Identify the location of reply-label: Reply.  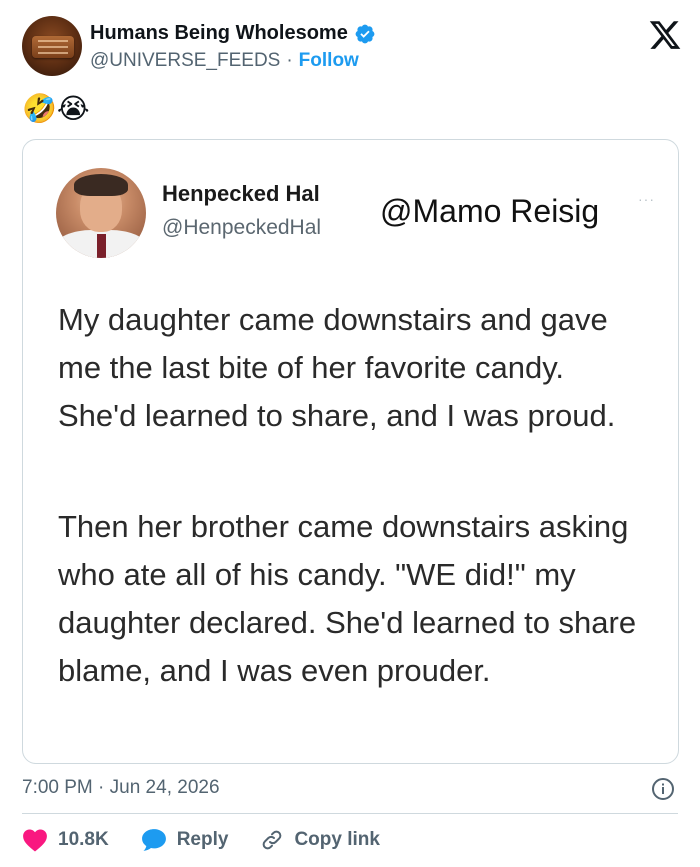
(202, 839).